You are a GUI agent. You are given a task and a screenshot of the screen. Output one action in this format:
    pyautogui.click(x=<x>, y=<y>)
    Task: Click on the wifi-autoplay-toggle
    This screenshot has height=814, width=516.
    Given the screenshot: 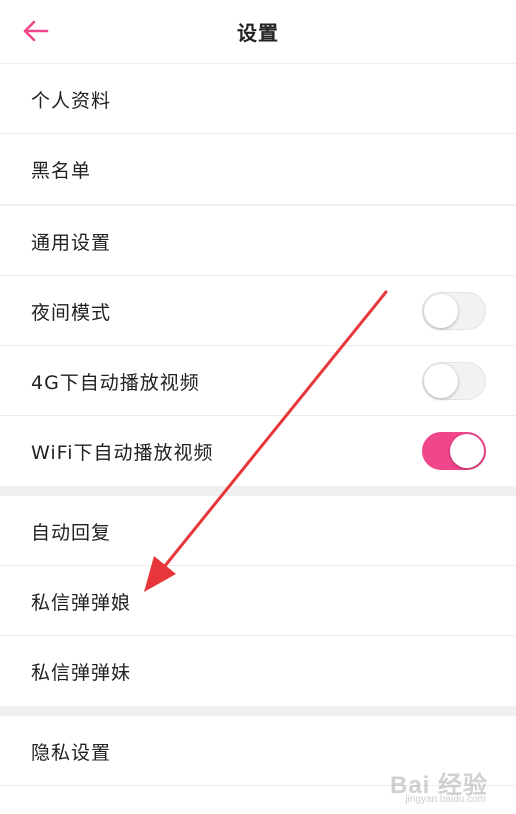 What is the action you would take?
    pyautogui.click(x=454, y=451)
    